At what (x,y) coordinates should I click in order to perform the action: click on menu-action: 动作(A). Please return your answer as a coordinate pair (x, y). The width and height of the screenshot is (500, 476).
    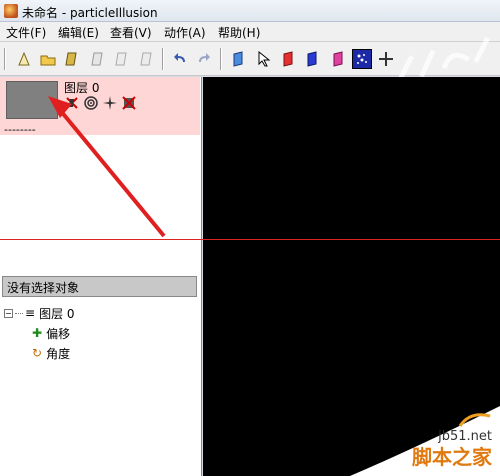
    Looking at the image, I should click on (185, 32).